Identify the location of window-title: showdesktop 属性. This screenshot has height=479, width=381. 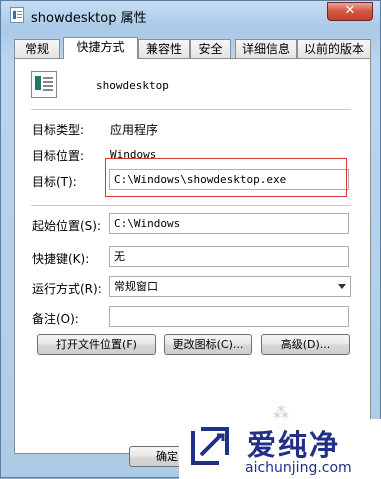
(89, 18).